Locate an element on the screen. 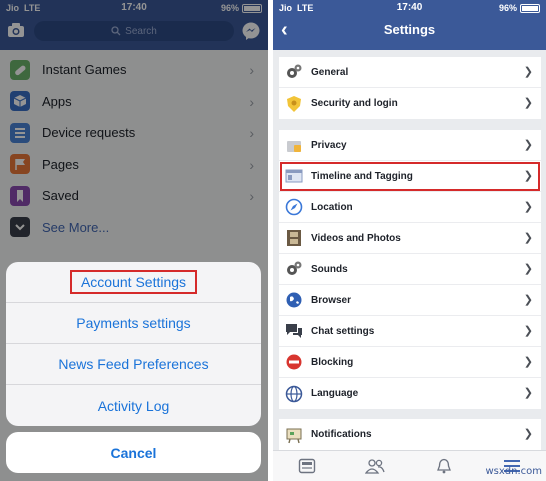 Image resolution: width=546 pixels, height=481 pixels. settings-row-label: Chat settings is located at coordinates (343, 331).